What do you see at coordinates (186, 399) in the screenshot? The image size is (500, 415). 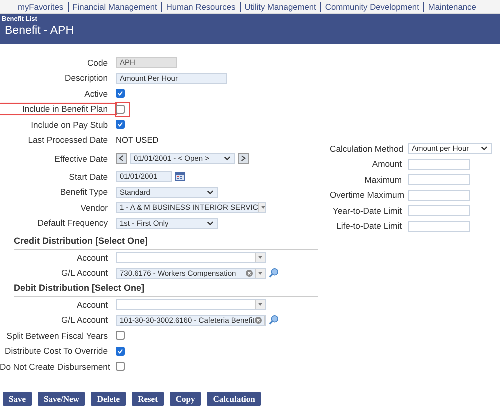 I see `action-button: Copy` at bounding box center [186, 399].